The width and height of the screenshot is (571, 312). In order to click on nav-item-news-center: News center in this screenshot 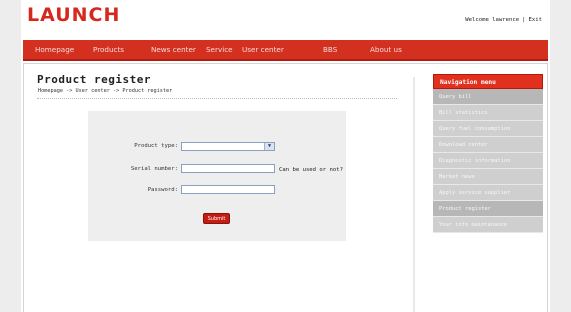, I will do `click(173, 49)`.